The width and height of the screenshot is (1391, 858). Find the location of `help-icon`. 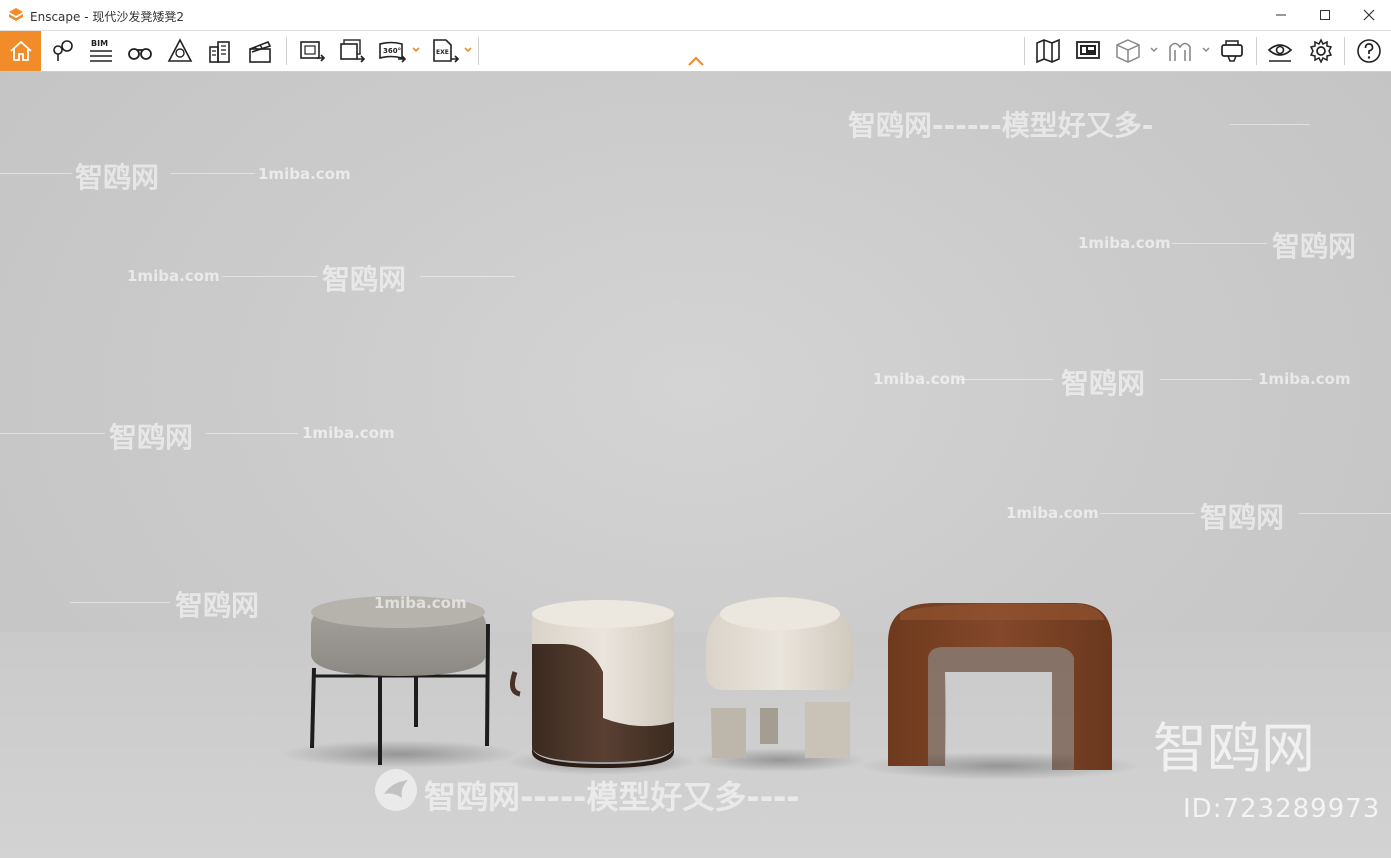

help-icon is located at coordinates (1369, 51).